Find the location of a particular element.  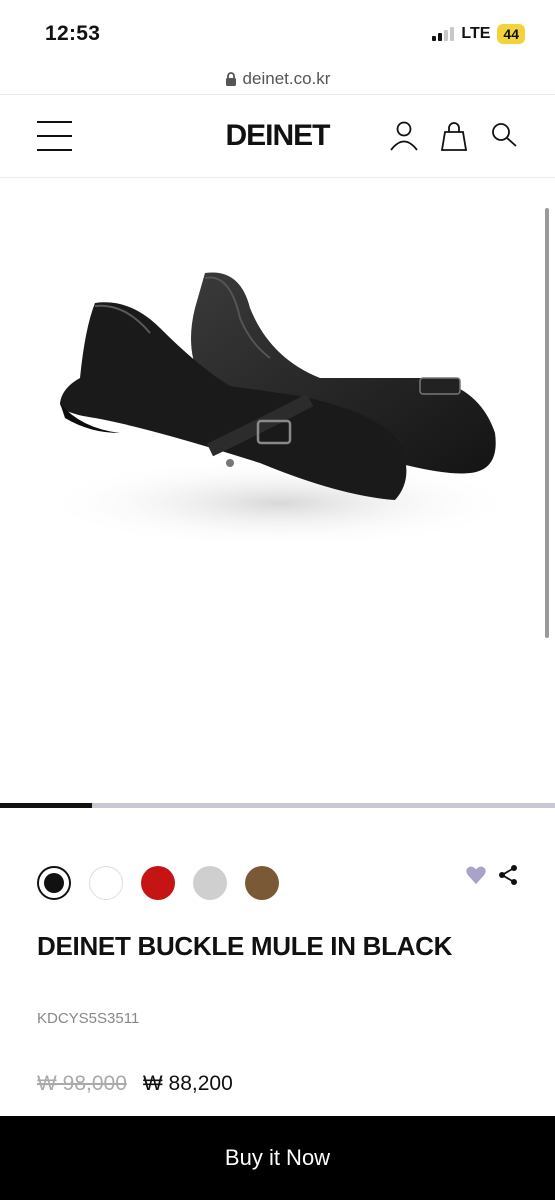

page-scrollbar is located at coordinates (547, 423).